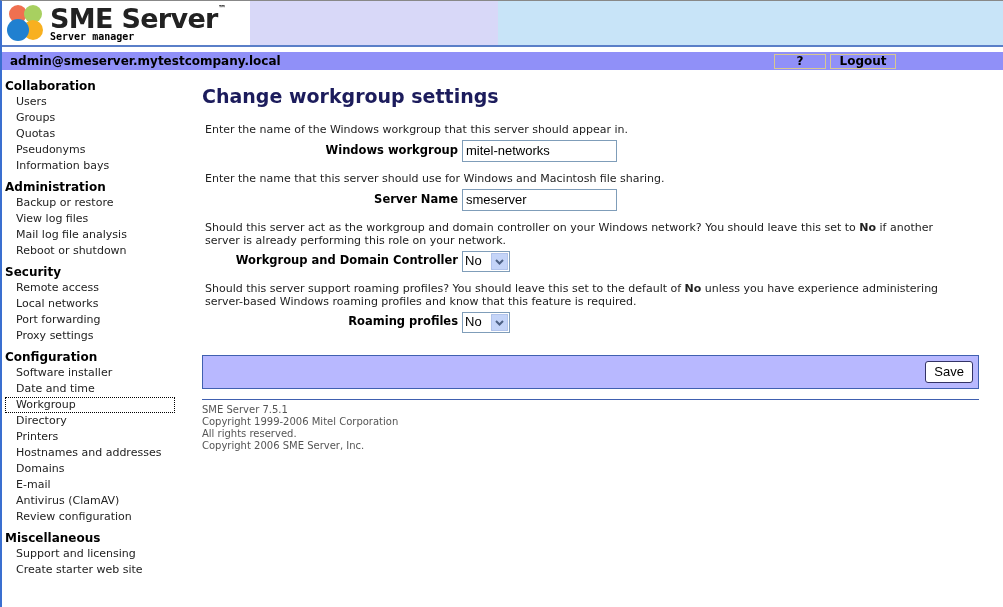 This screenshot has width=1003, height=607. What do you see at coordinates (66, 235) in the screenshot?
I see `nav-link: Mail log file analysis` at bounding box center [66, 235].